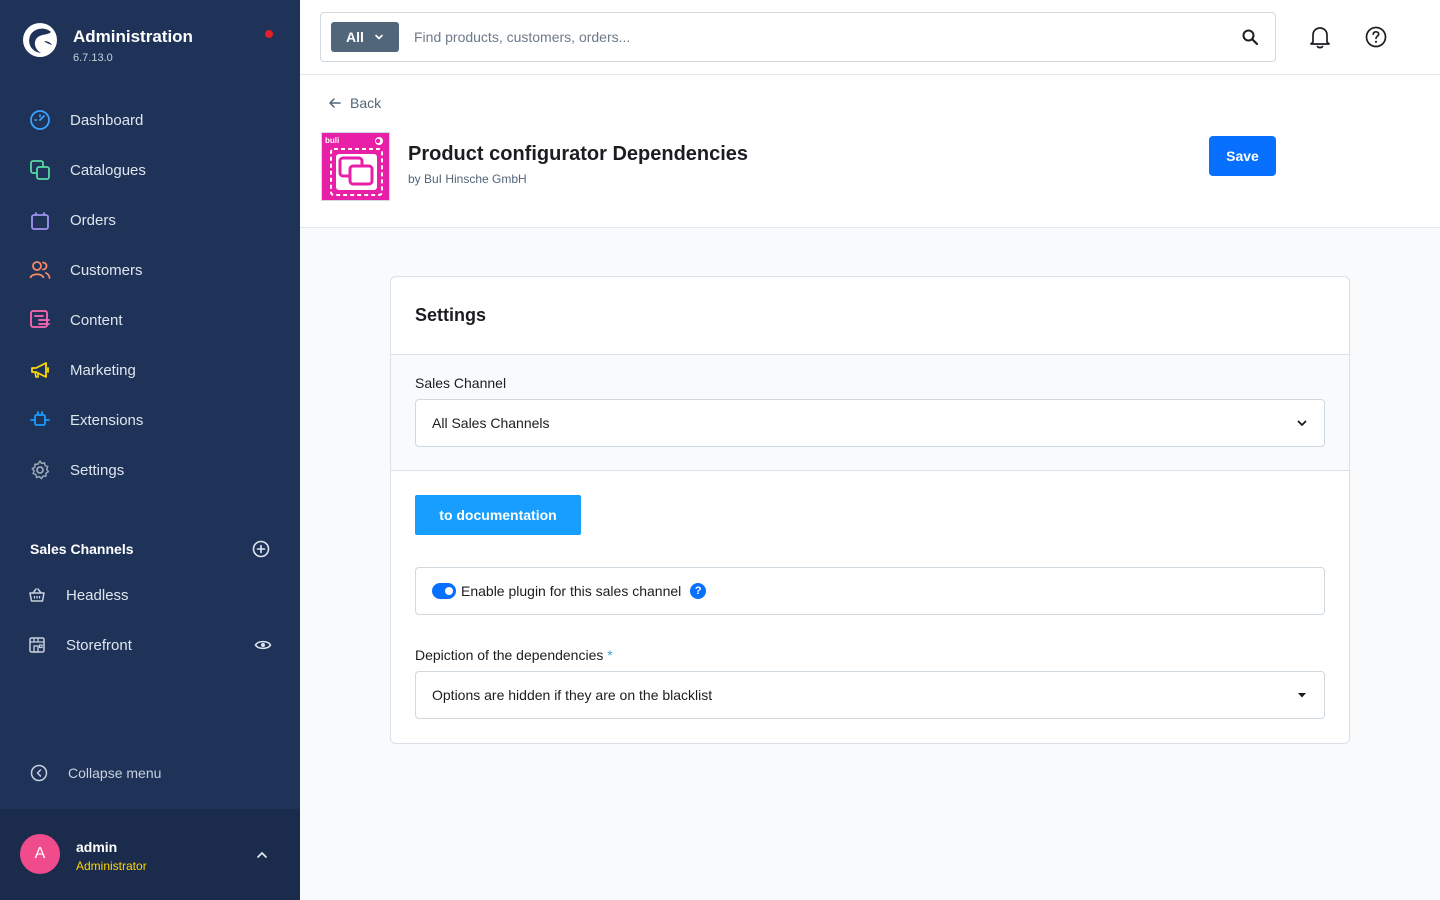 This screenshot has width=1440, height=900. I want to click on basket-icon, so click(37, 595).